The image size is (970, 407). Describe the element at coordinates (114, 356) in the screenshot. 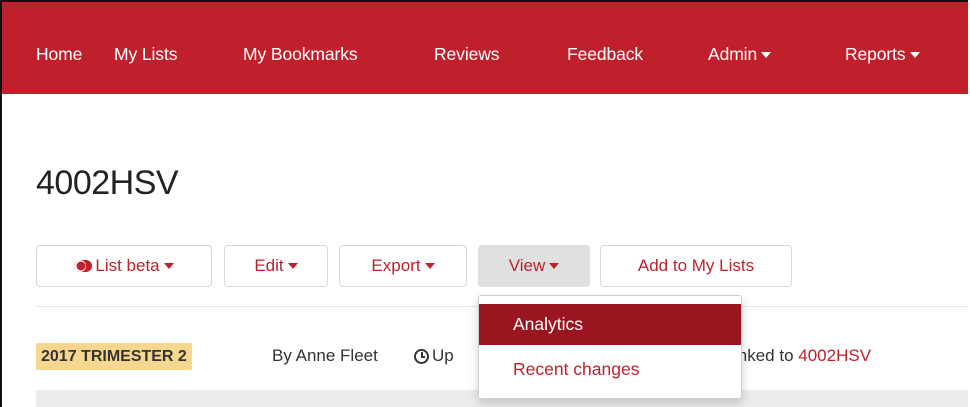

I see `term-badge: 2017 TRIMESTER 2` at that location.